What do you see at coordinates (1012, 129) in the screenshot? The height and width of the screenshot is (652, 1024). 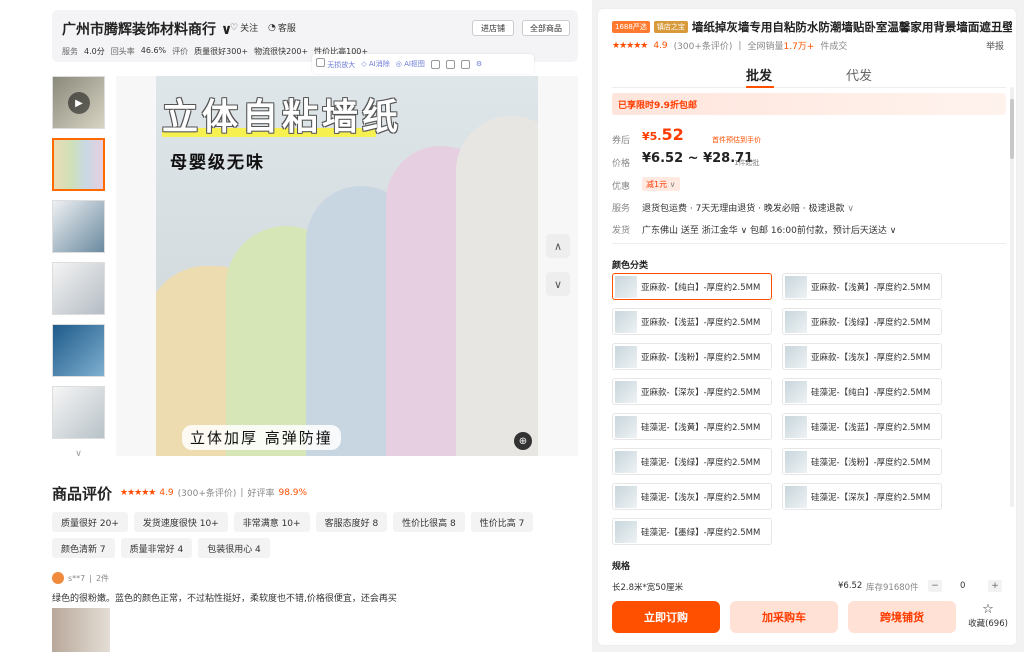 I see `scrollbar-thumb` at bounding box center [1012, 129].